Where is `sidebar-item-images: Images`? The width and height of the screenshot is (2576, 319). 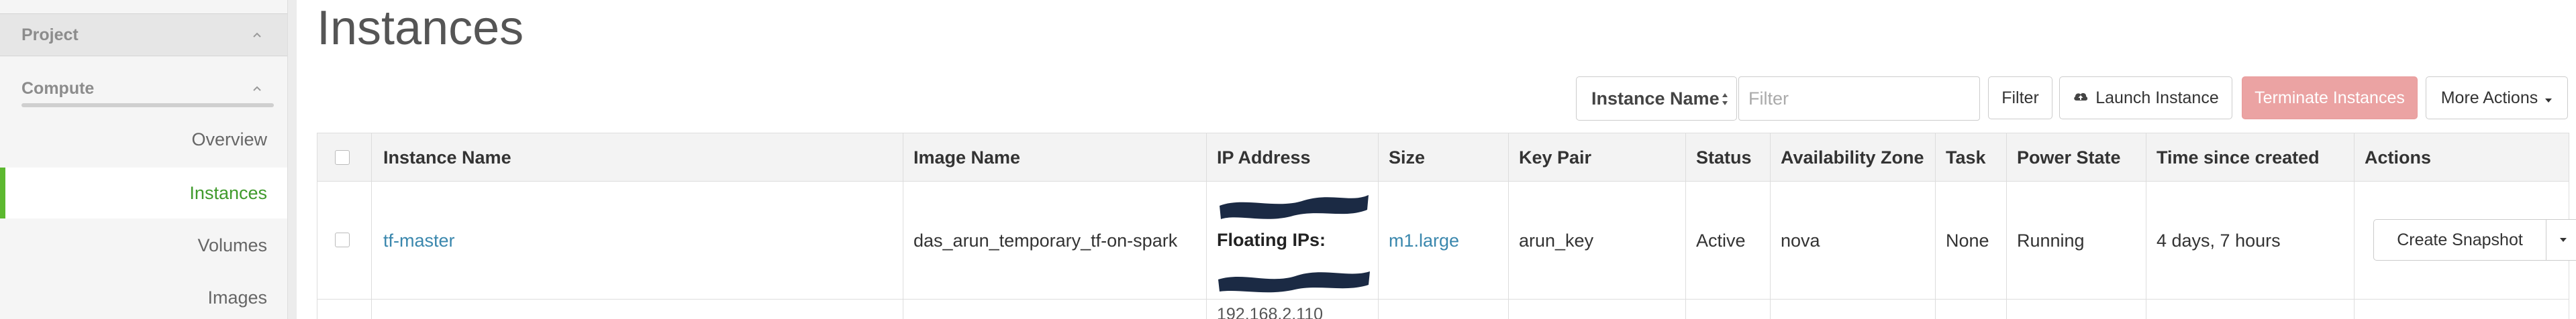
sidebar-item-images: Images is located at coordinates (143, 295).